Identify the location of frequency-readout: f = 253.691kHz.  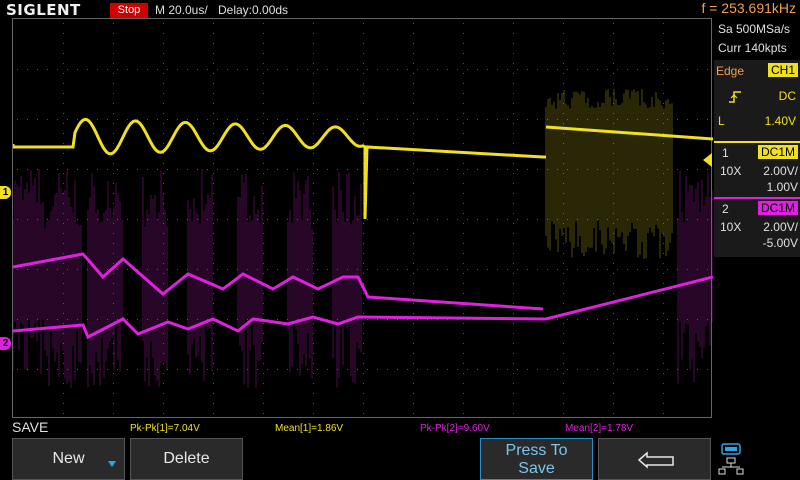
(748, 8).